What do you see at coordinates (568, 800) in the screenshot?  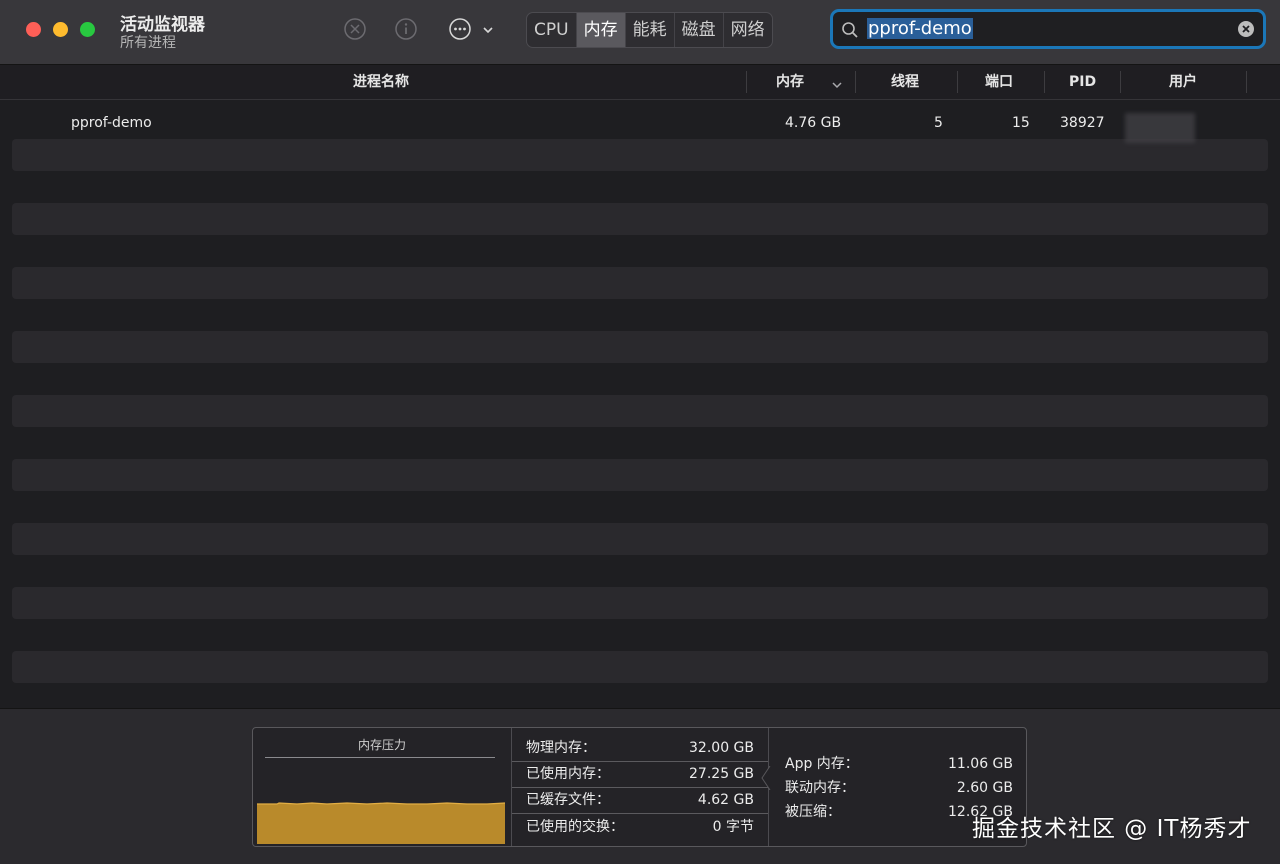 I see `stat-label: 已缓存文件：` at bounding box center [568, 800].